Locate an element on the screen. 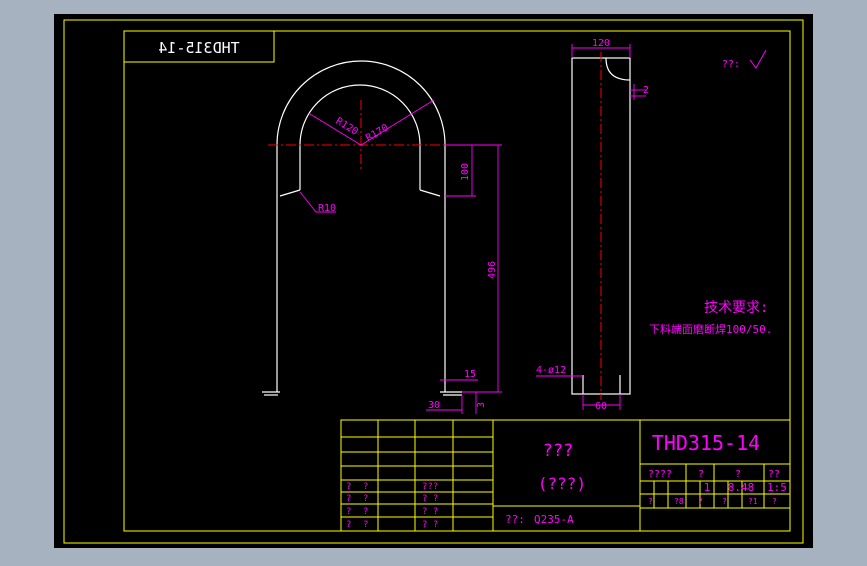 The height and width of the screenshot is (566, 867). dim-holes: 4-ø12 is located at coordinates (551, 370).